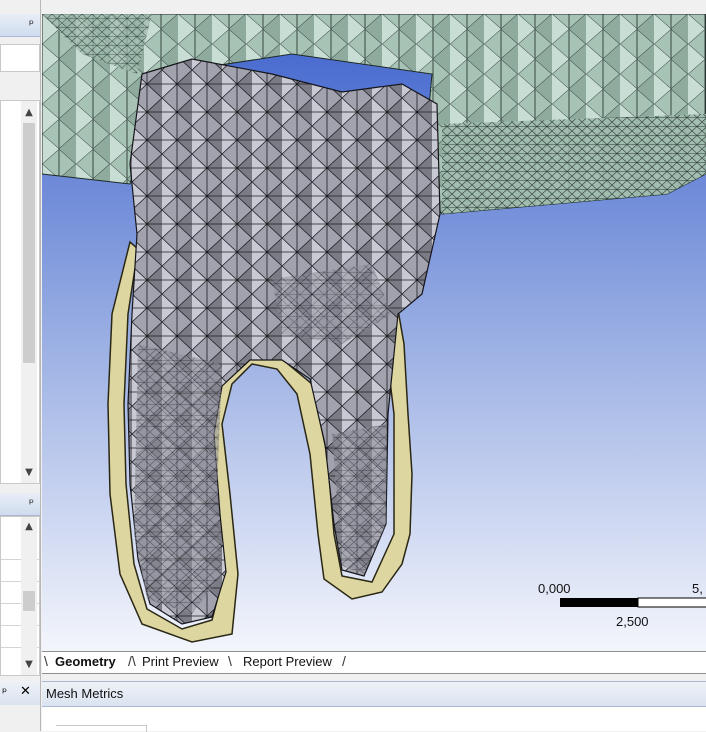  I want to click on details-pane-header: ᵖ, so click(20, 504).